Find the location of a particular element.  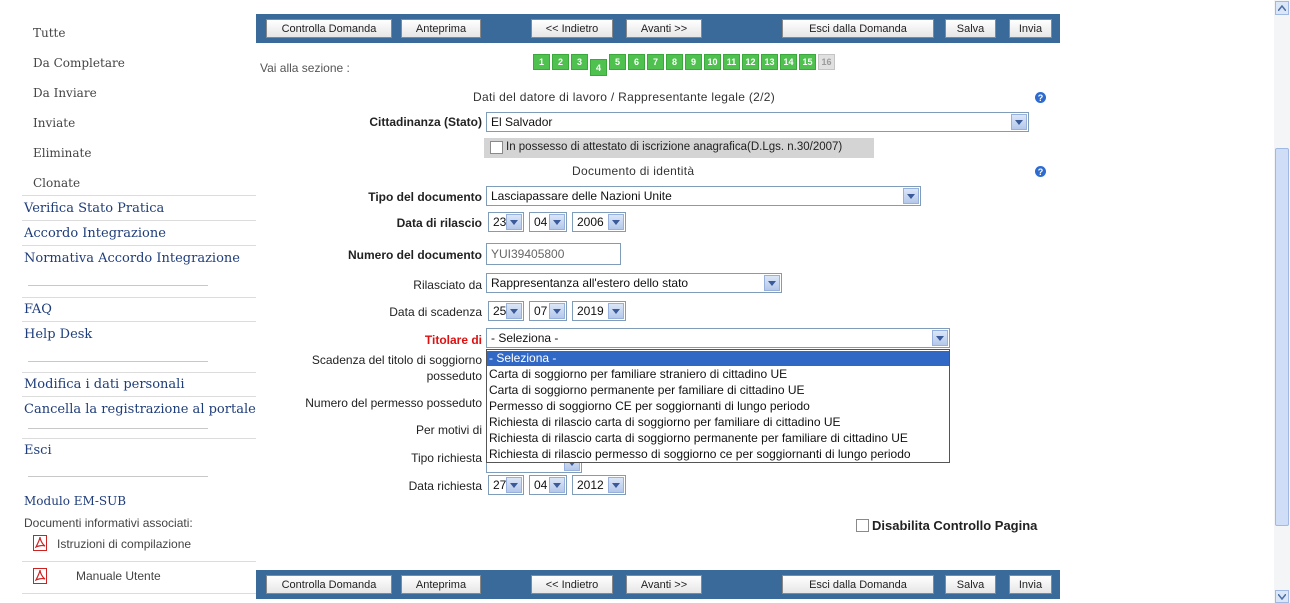

data-richiesta-label: Data richiesta is located at coordinates (445, 486).